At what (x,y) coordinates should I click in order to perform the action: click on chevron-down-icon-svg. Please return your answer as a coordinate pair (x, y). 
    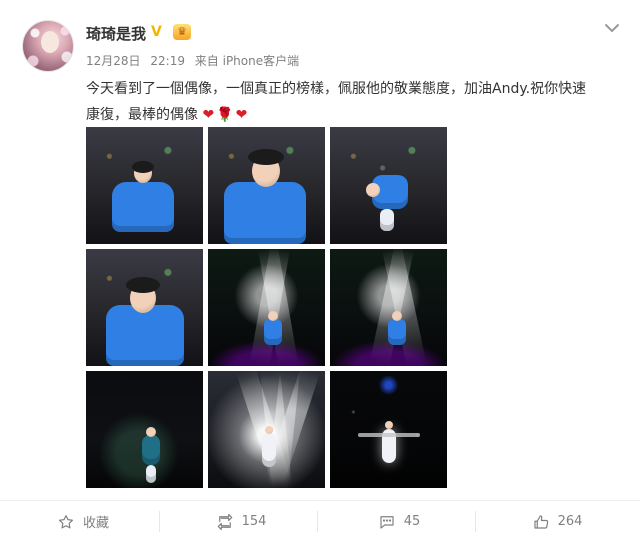
    Looking at the image, I should click on (612, 28).